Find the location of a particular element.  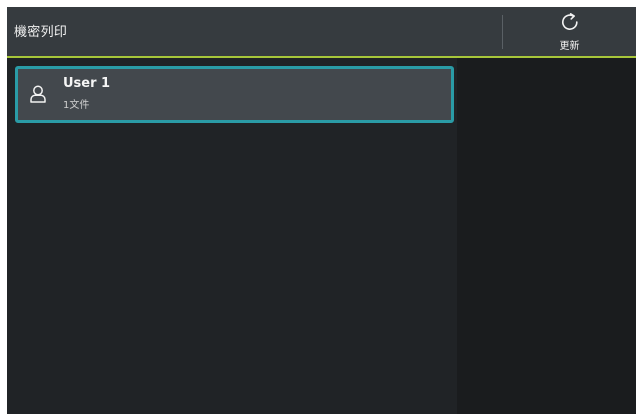

refresh-button: 更新 is located at coordinates (569, 32).